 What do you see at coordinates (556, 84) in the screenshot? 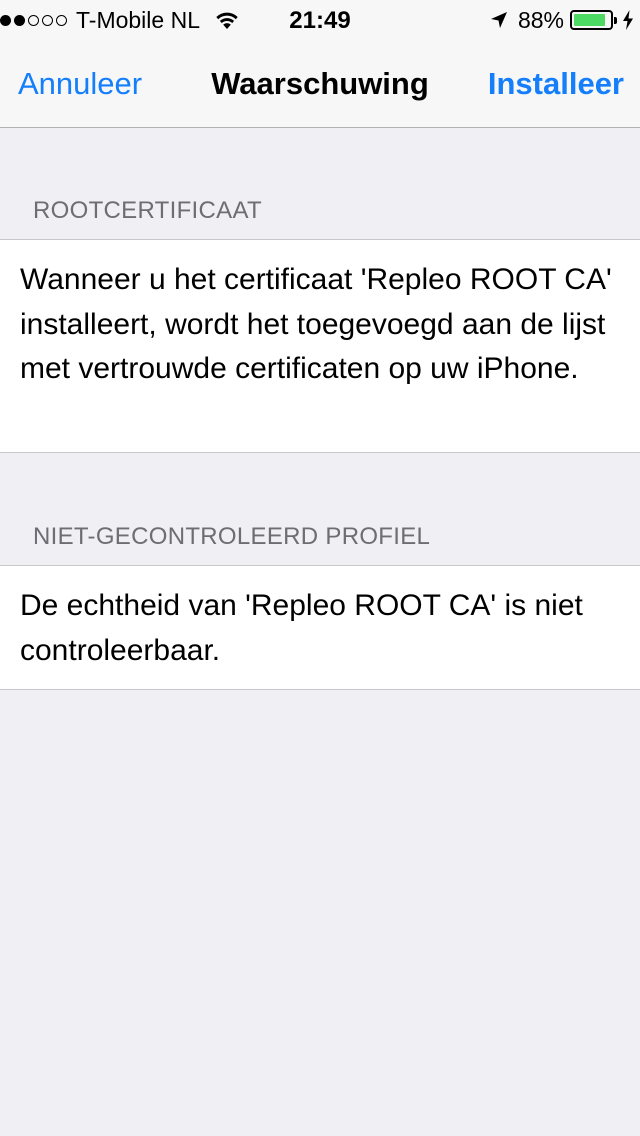
I see `install-button: Installeer` at bounding box center [556, 84].